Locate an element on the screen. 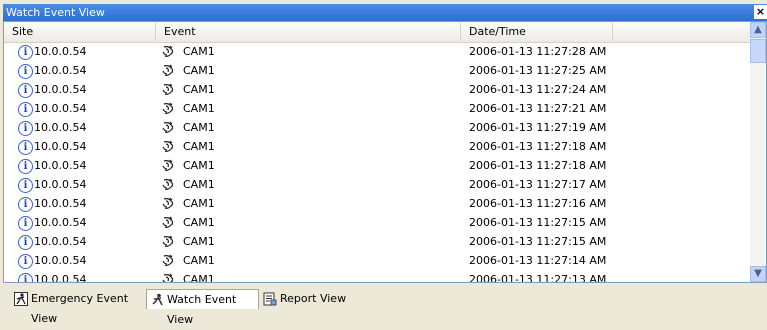 The height and width of the screenshot is (330, 767). scroll-down-button: ▼ is located at coordinates (758, 274).